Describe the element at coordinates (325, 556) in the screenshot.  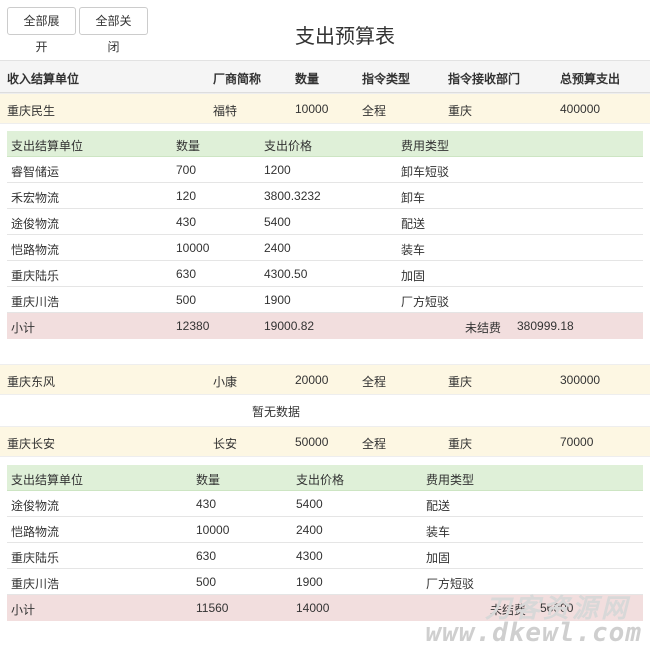
I see `table-row: 重庆陆乐 630 4300 加固` at that location.